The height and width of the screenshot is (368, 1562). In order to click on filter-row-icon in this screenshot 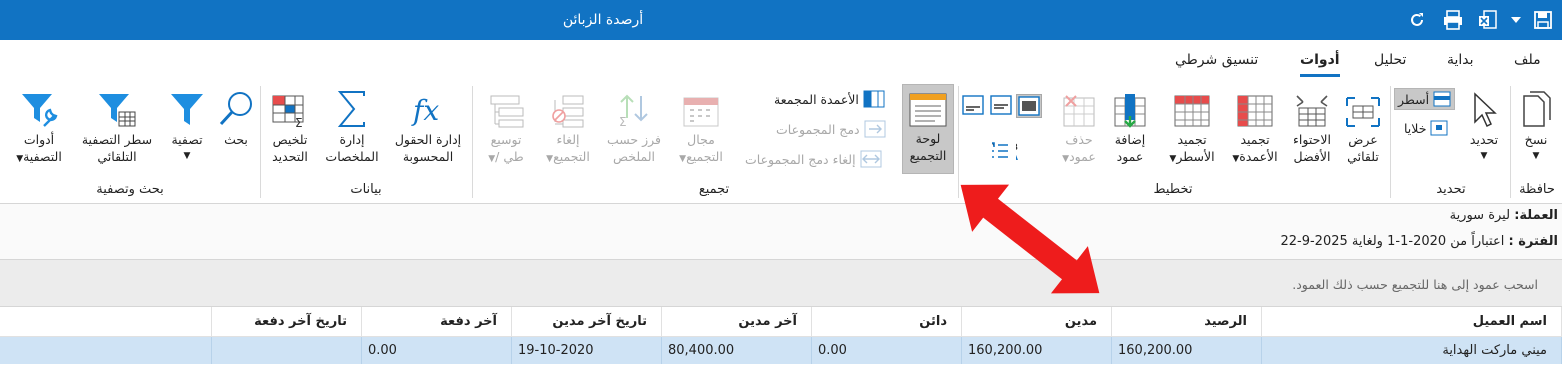, I will do `click(117, 107)`.